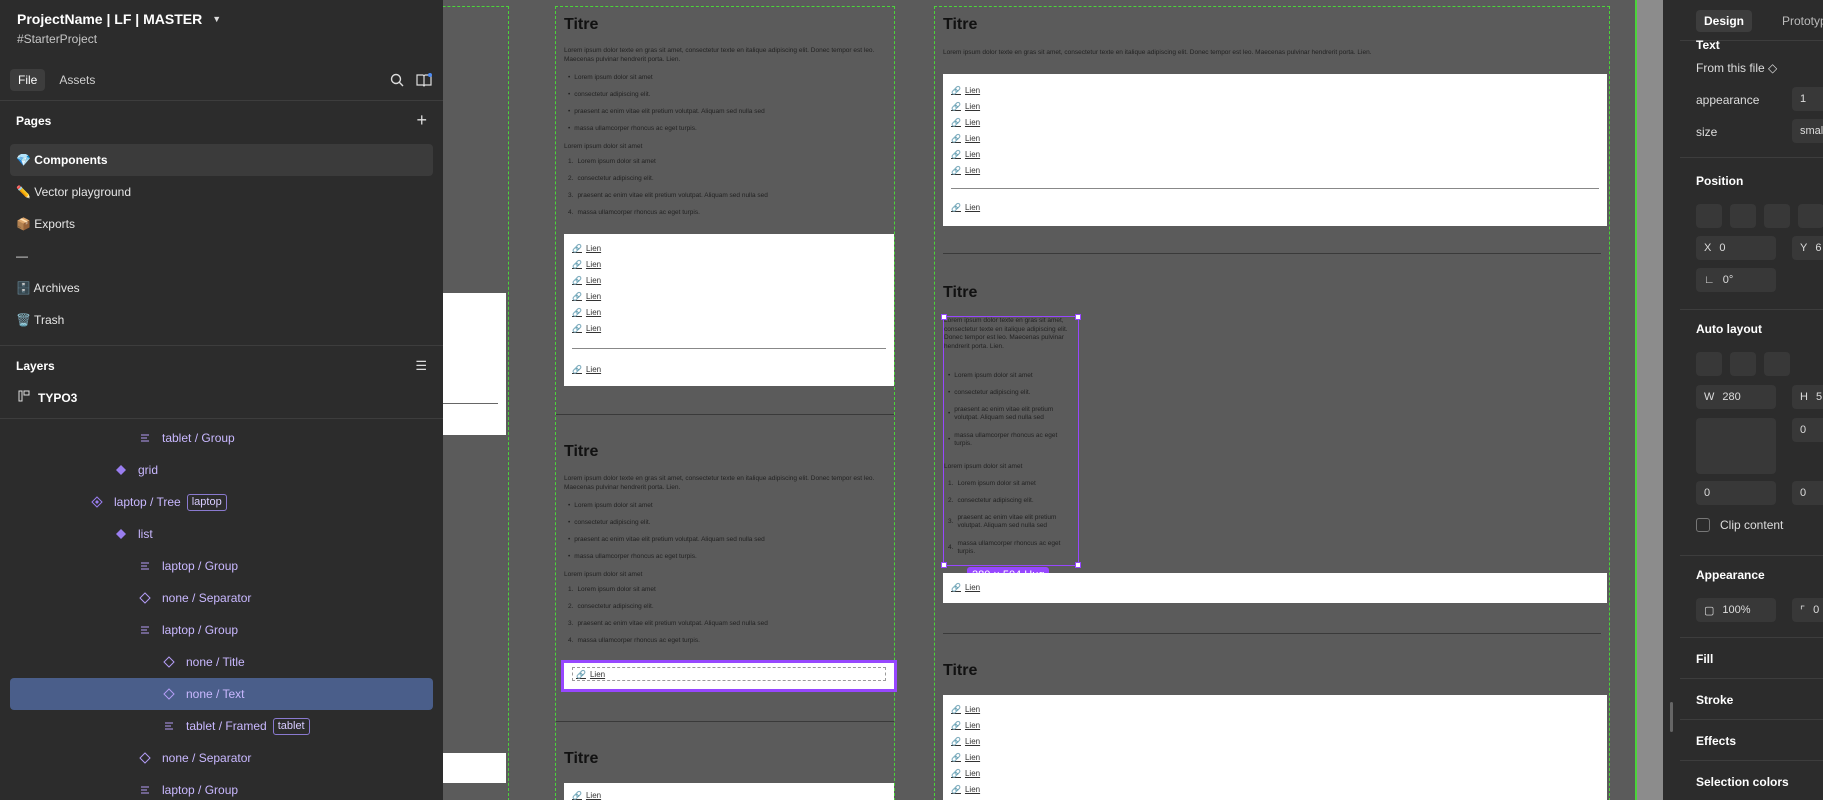 This screenshot has width=1823, height=800. What do you see at coordinates (424, 80) in the screenshot?
I see `library-icon` at bounding box center [424, 80].